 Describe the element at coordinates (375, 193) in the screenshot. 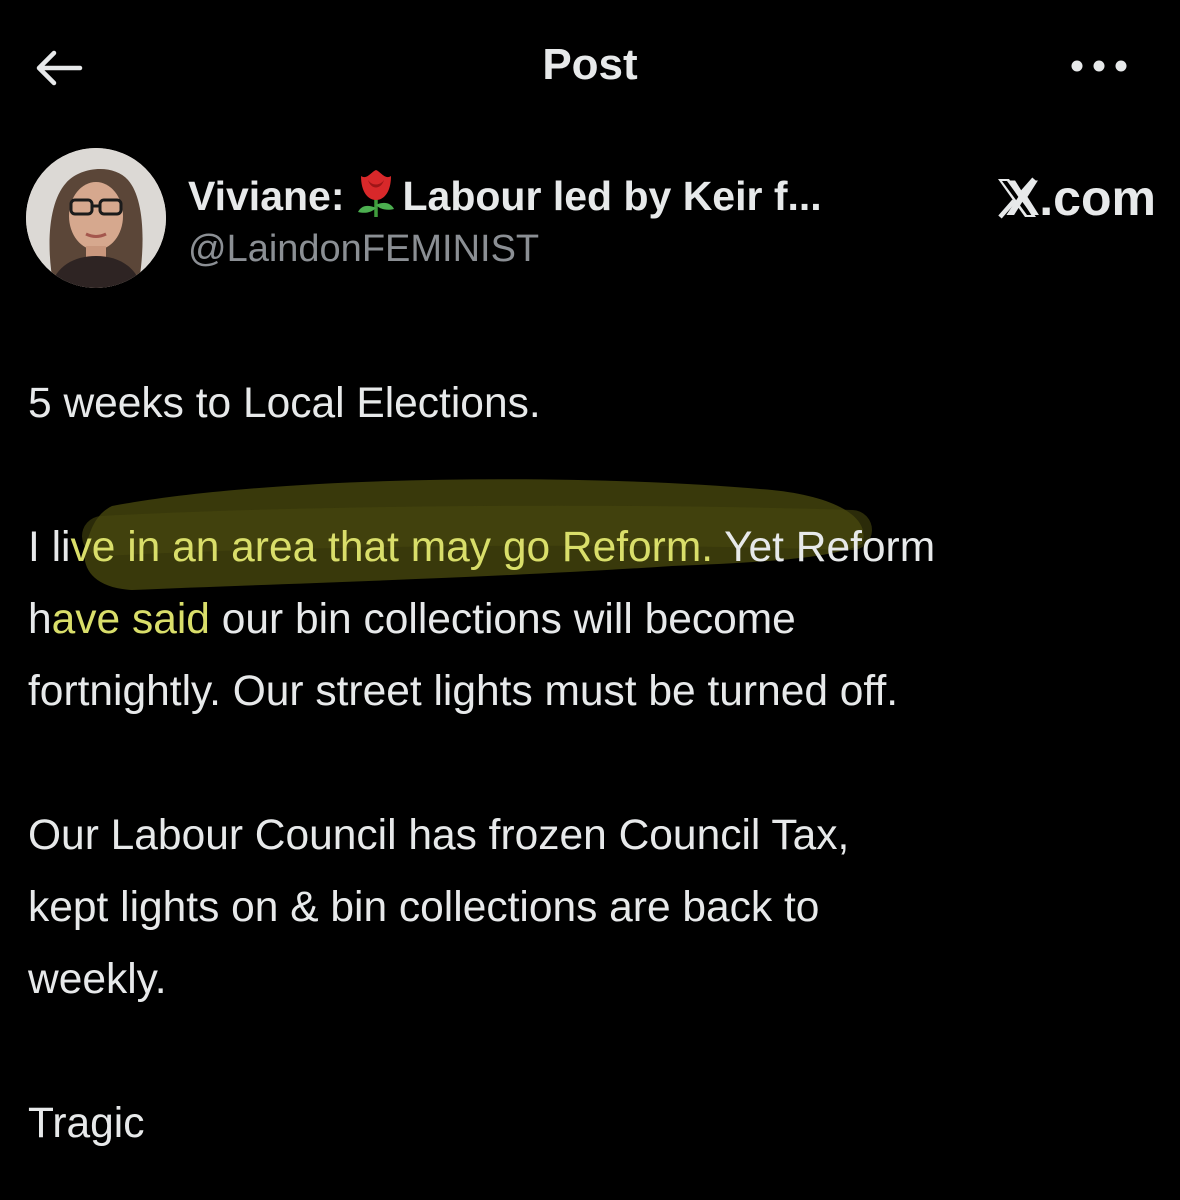

I see `rose-emoji-icon` at that location.